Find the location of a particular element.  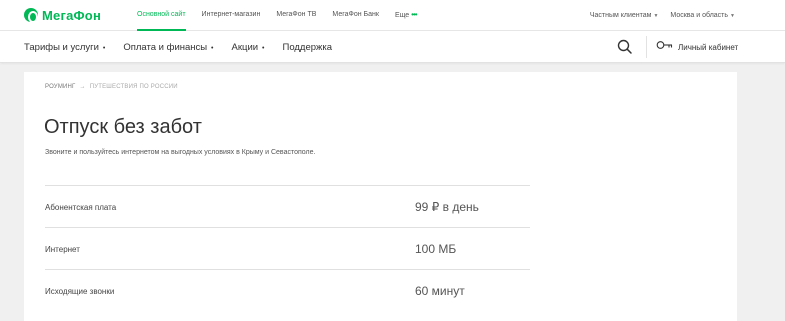

nav-item-label: Поддержка is located at coordinates (307, 47).